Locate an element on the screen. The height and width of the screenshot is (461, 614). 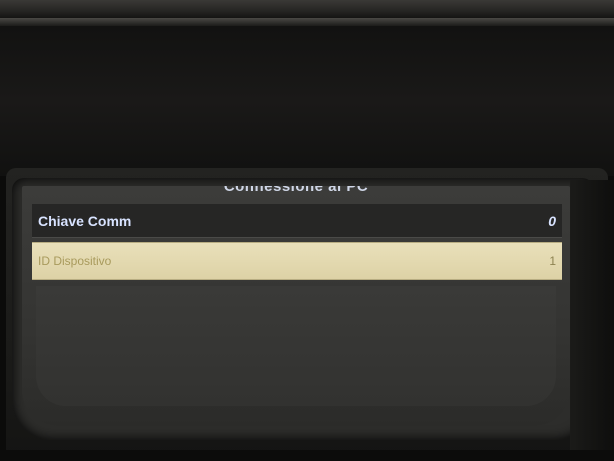
menu-item-value: 1 is located at coordinates (552, 261).